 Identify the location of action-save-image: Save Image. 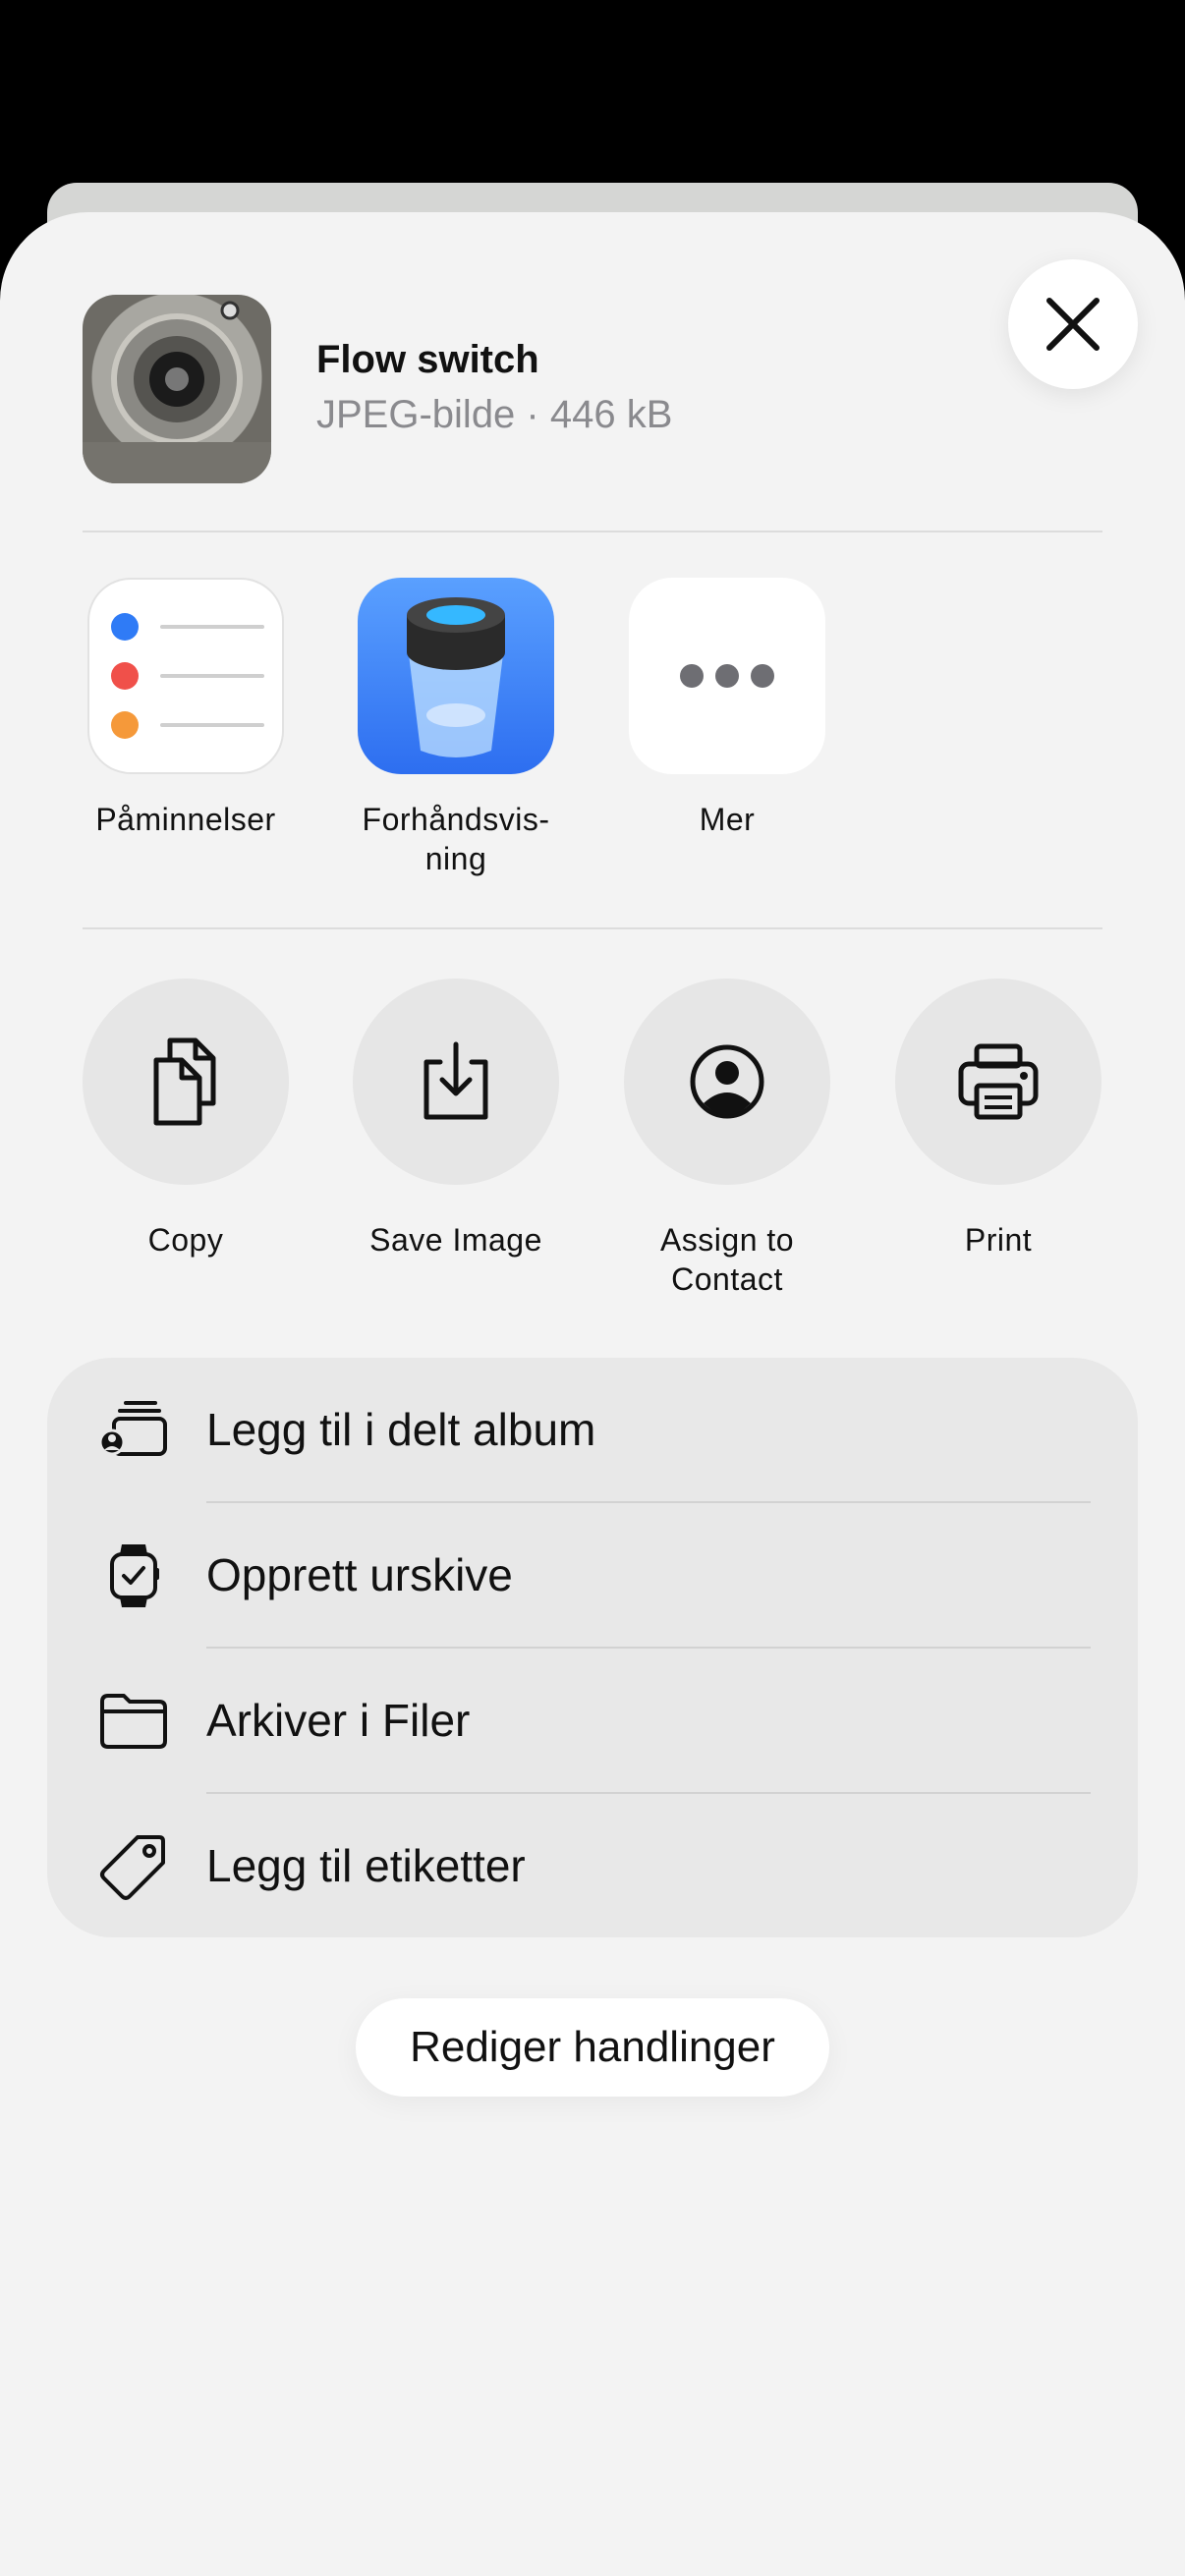
(456, 1119).